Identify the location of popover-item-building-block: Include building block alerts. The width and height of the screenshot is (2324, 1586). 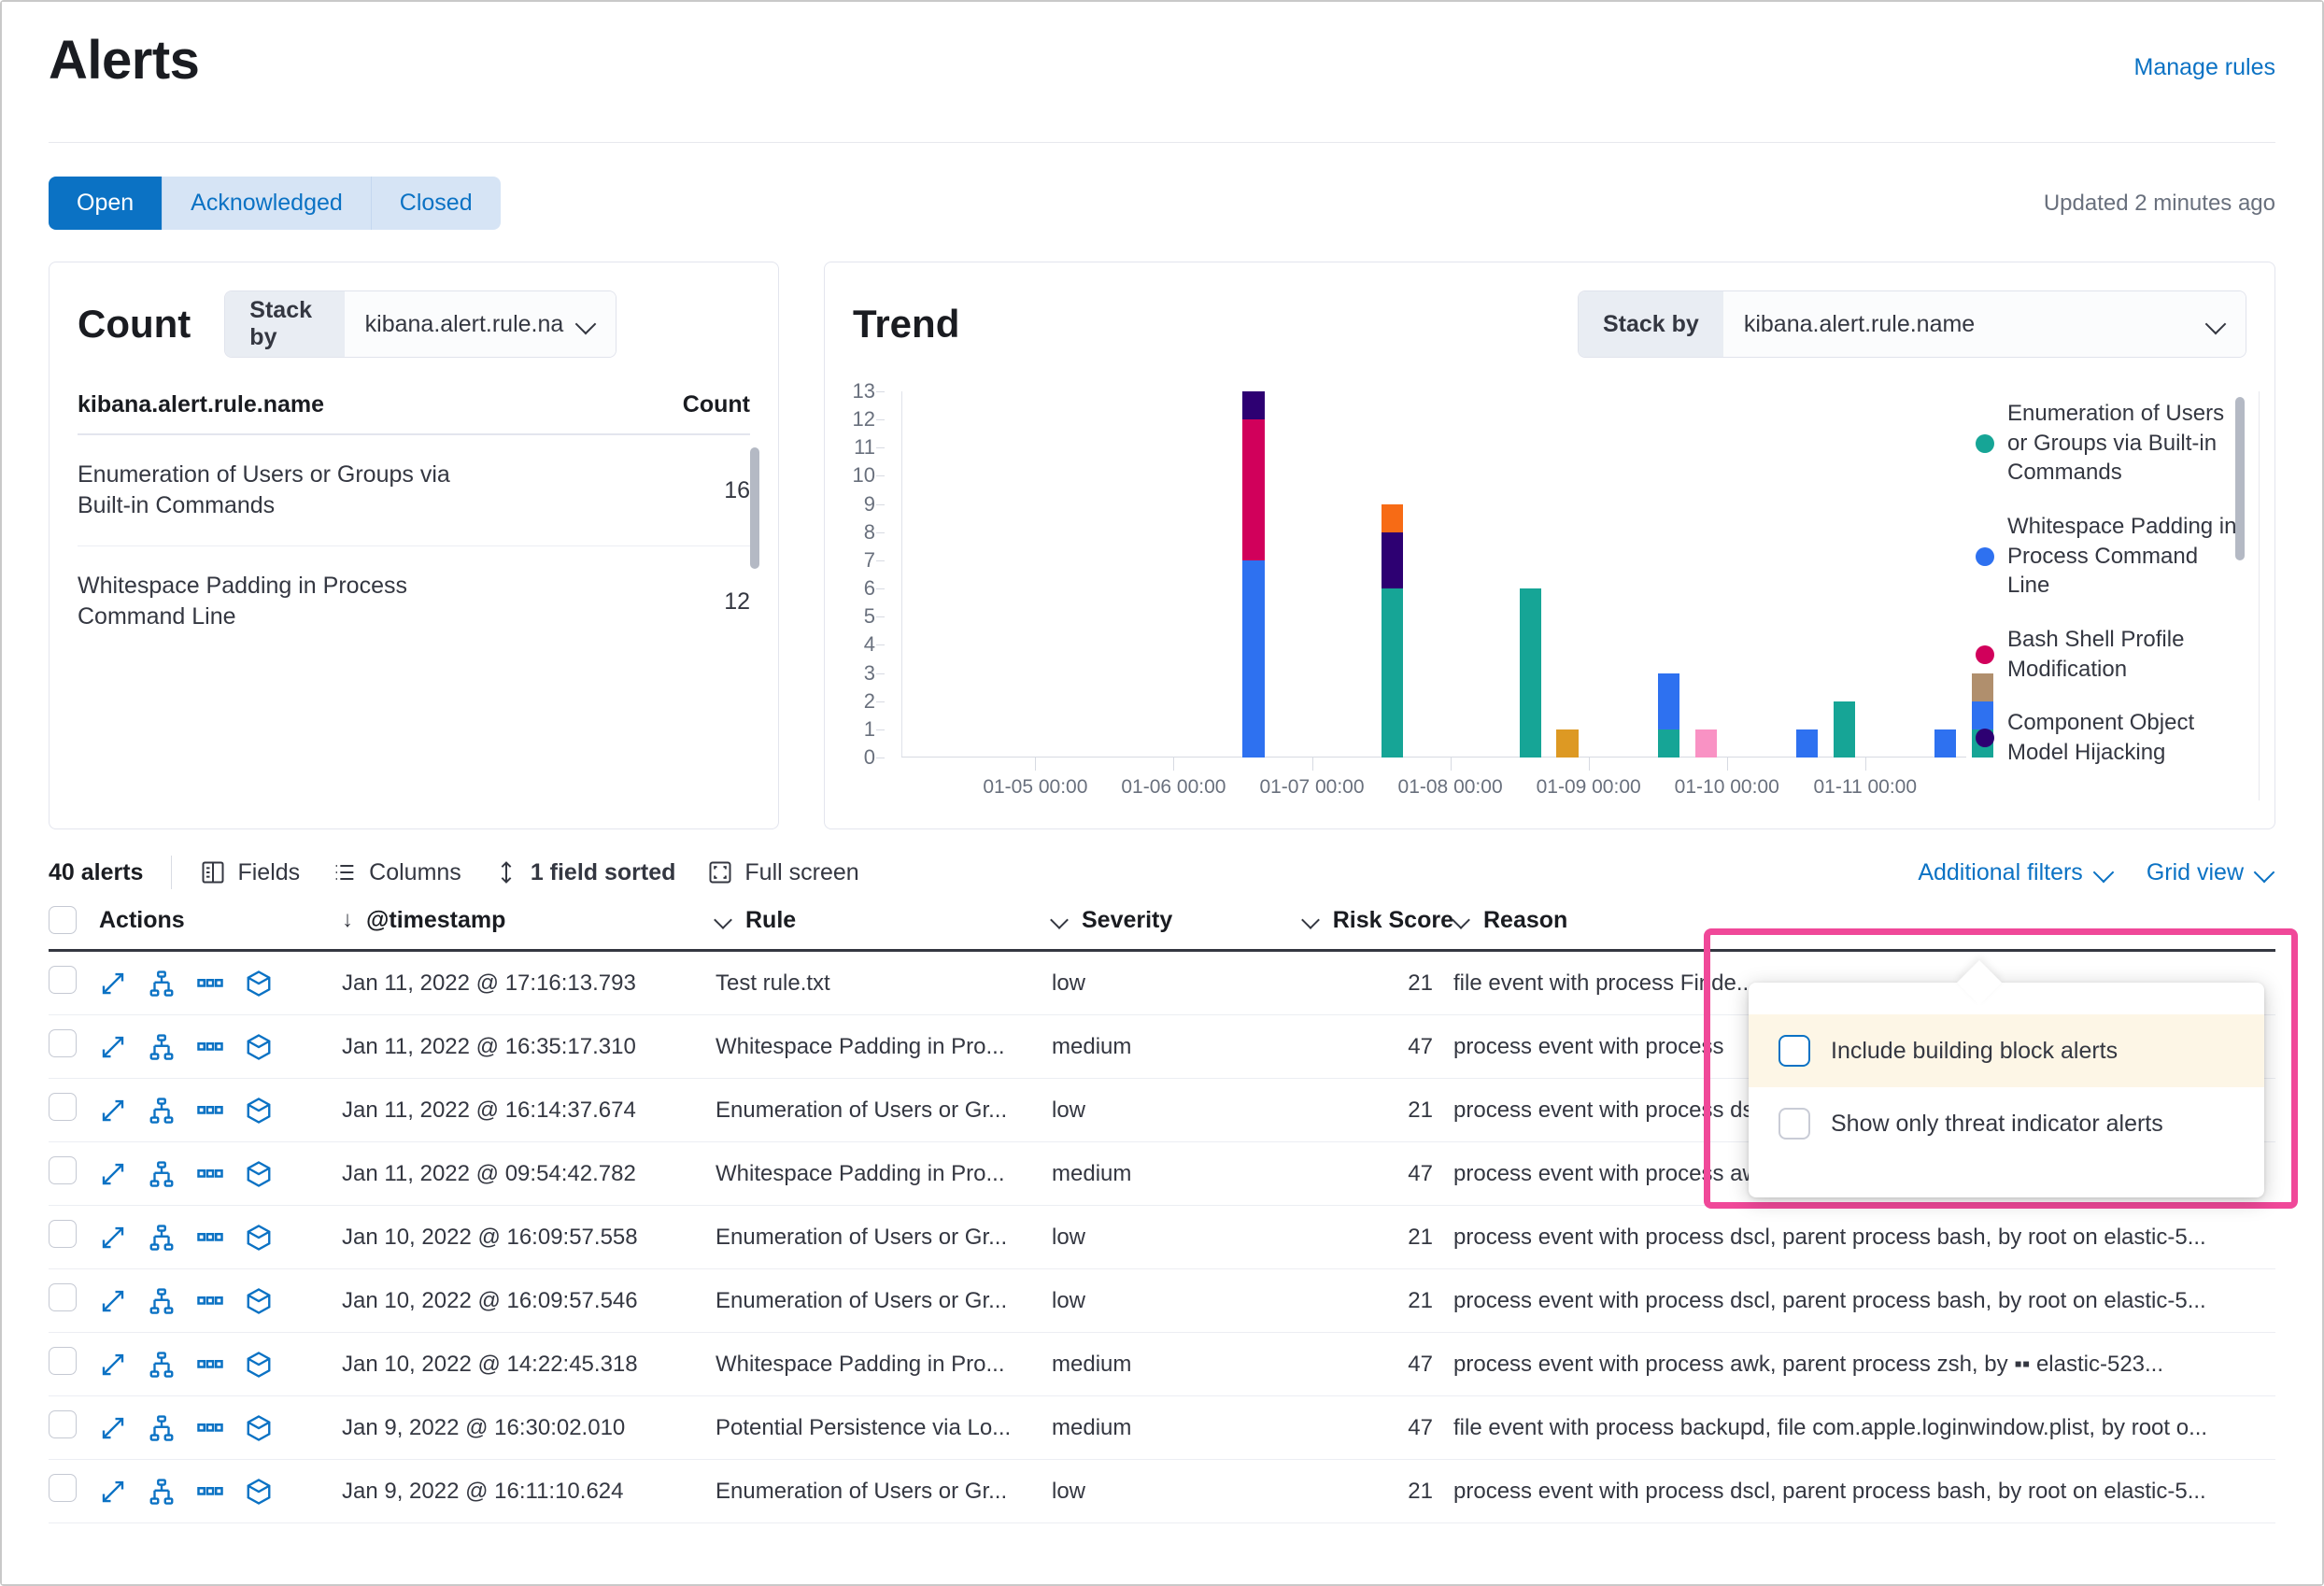
(2006, 1050).